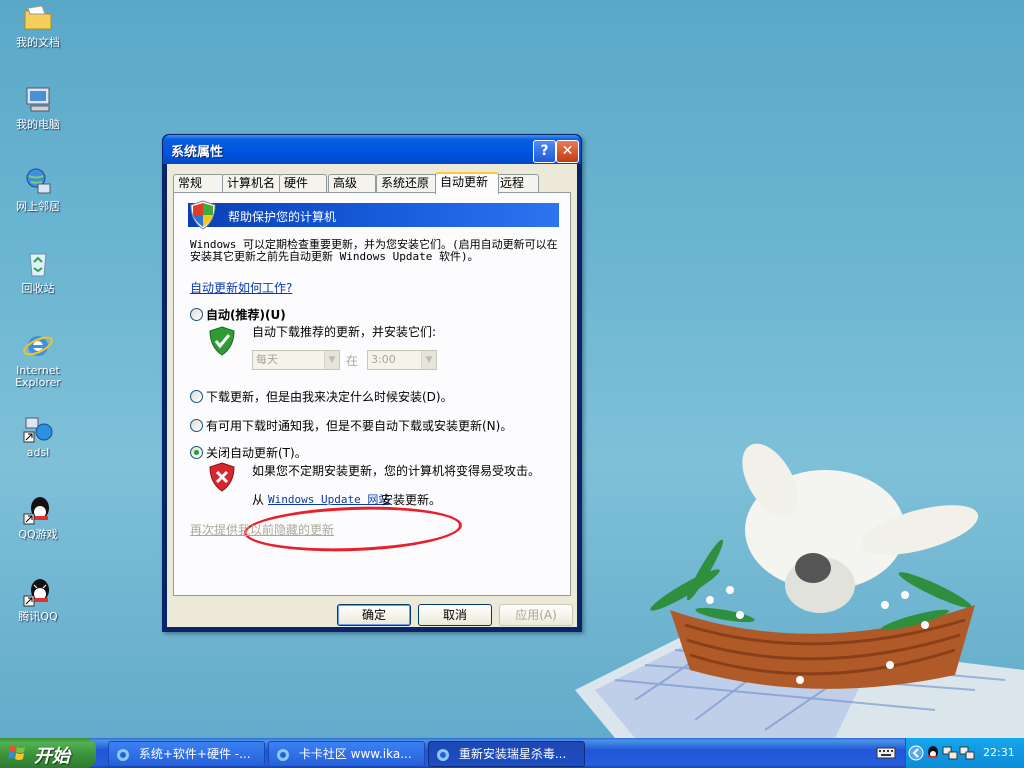  Describe the element at coordinates (52, 756) in the screenshot. I see `start-label: 开始` at that location.